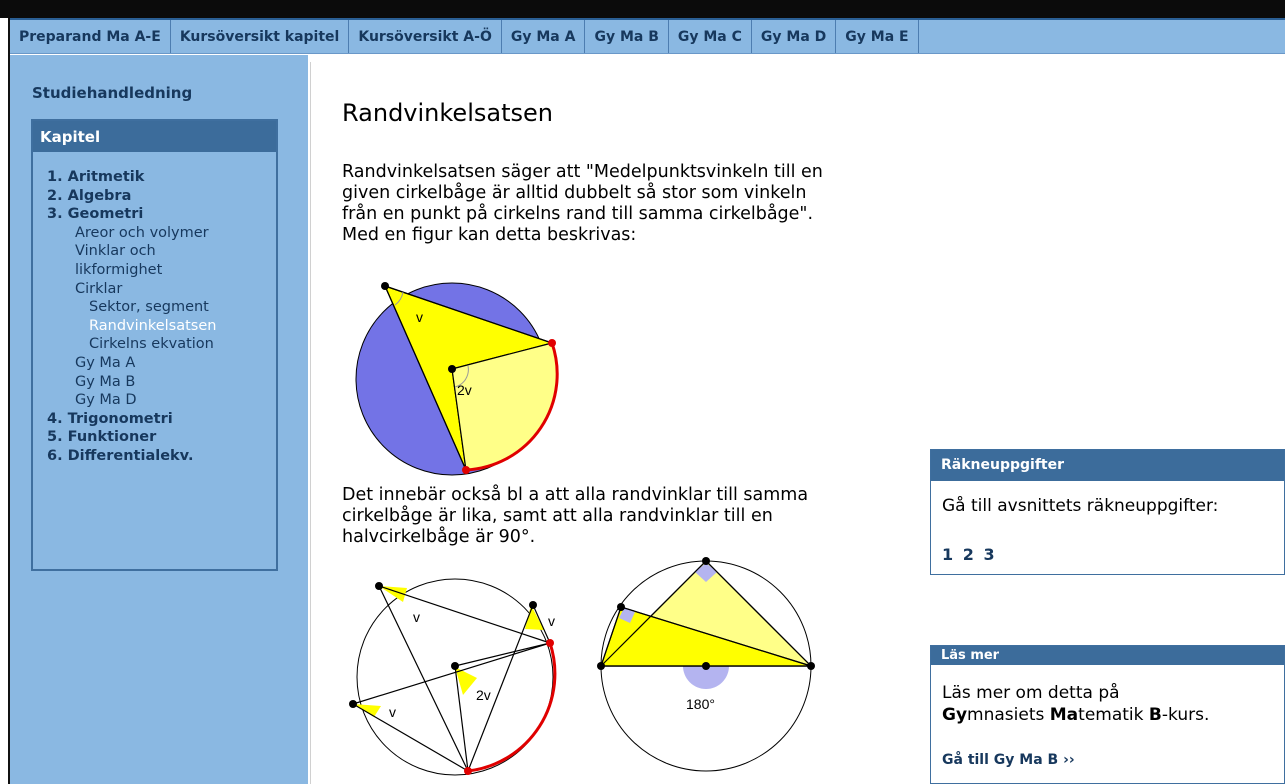  Describe the element at coordinates (425, 36) in the screenshot. I see `nav-item-2: Kursöversikt A-Ö` at that location.